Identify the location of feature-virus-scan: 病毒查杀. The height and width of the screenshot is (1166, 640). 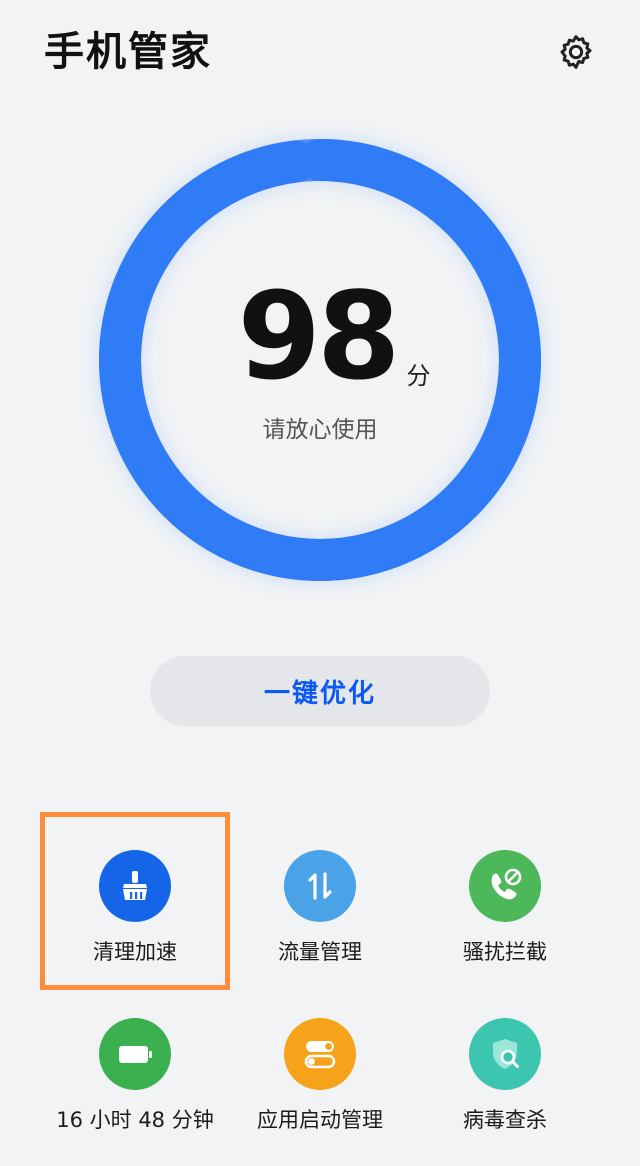
(505, 1064).